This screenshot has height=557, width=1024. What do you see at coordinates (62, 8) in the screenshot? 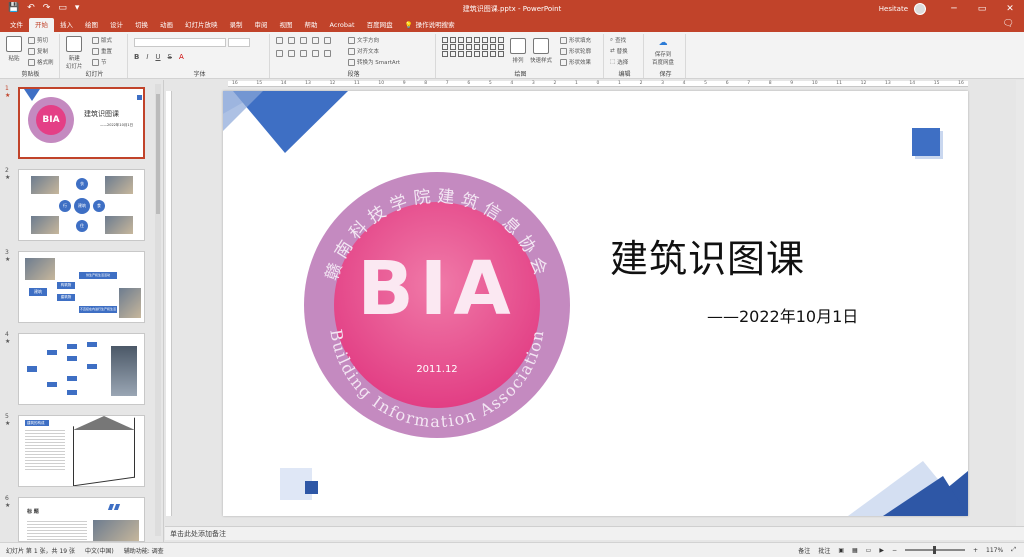
I see `present-icon: ▭` at bounding box center [62, 8].